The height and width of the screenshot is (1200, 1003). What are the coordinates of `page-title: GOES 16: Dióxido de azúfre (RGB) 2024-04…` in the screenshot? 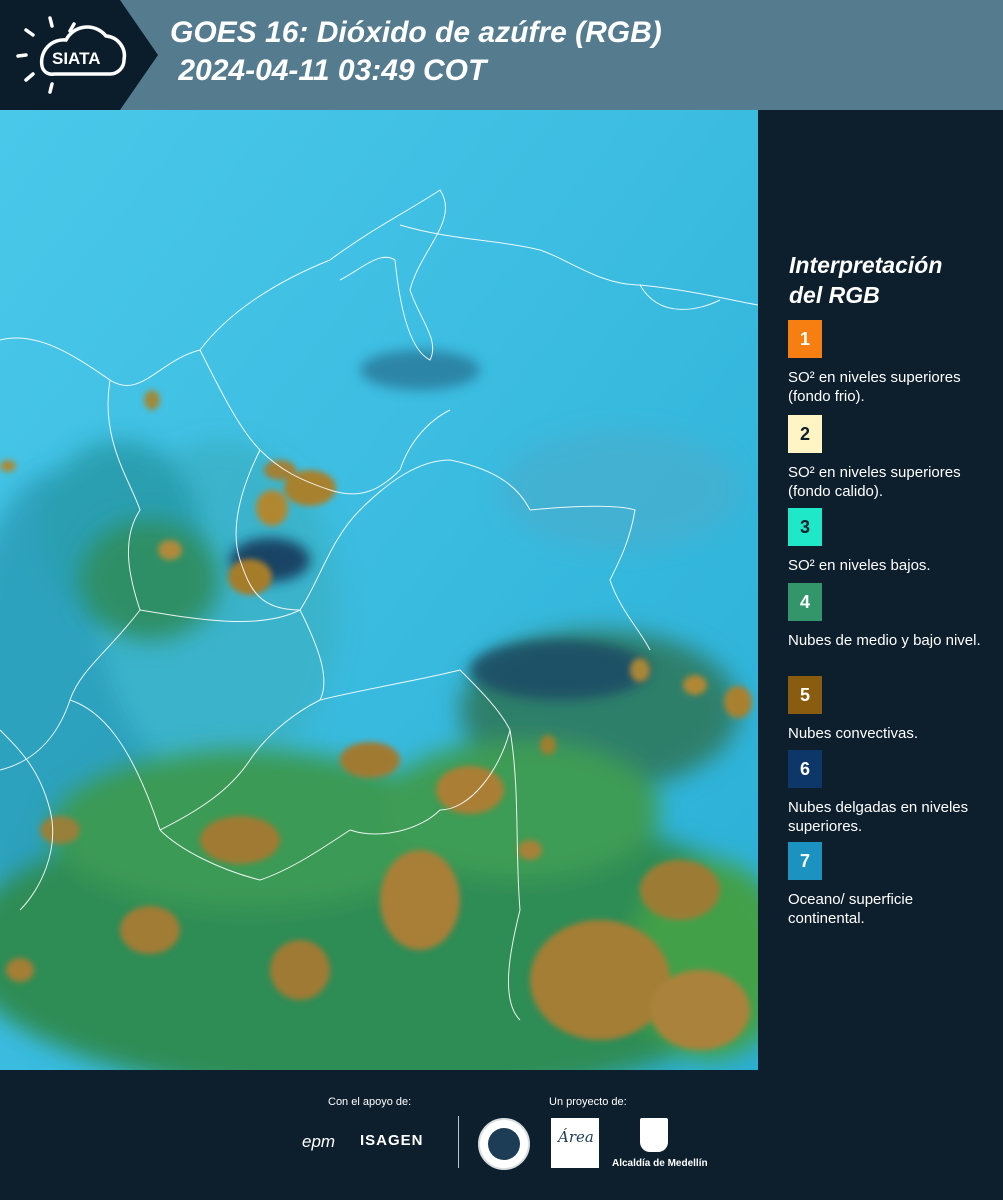 It's located at (416, 52).